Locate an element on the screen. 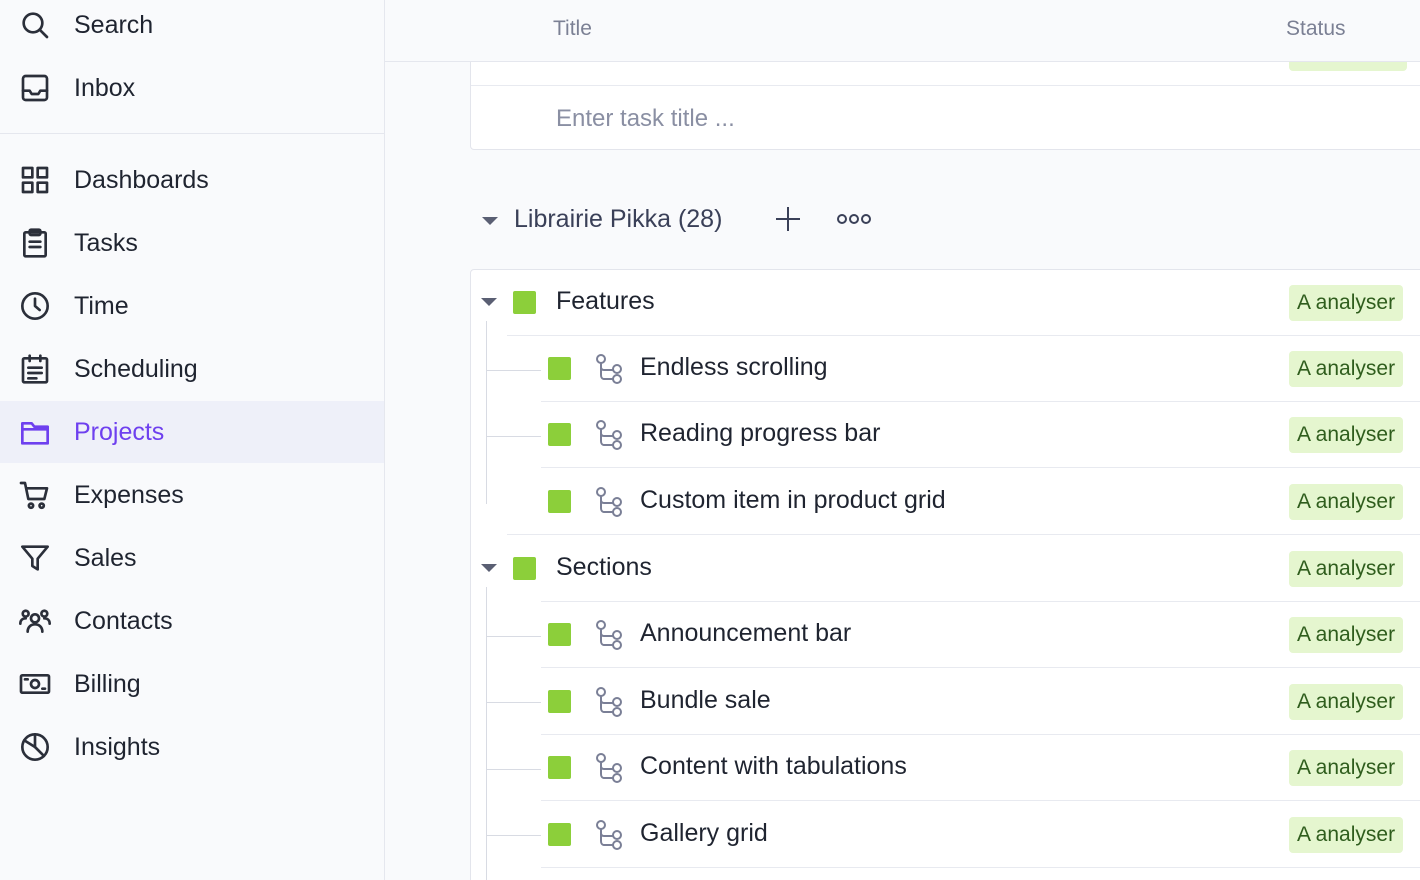 The height and width of the screenshot is (880, 1420). table-row: Bundle sale A analyser is located at coordinates (945, 702).